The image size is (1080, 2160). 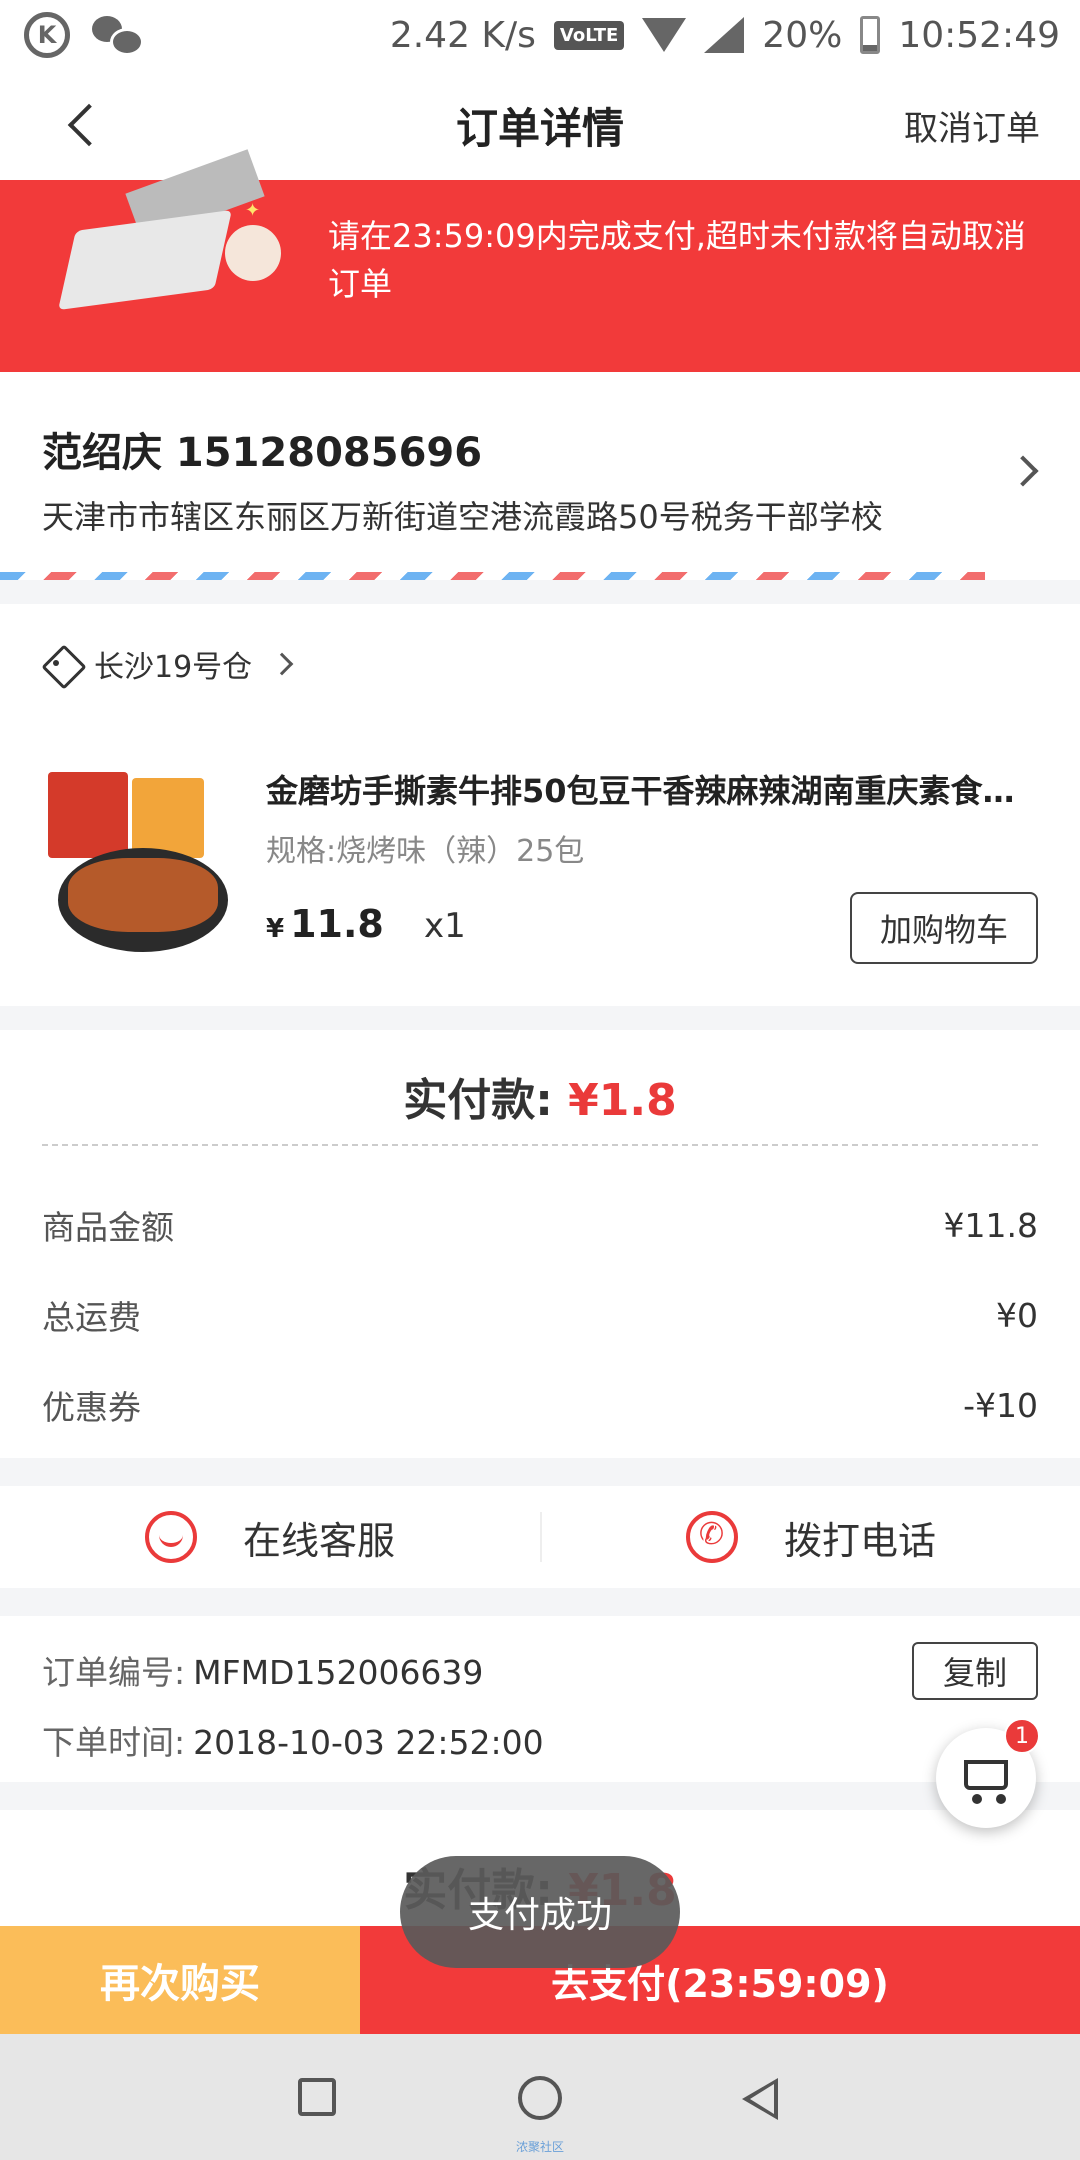 What do you see at coordinates (539, 2147) in the screenshot?
I see `watermark: 浓聚社区` at bounding box center [539, 2147].